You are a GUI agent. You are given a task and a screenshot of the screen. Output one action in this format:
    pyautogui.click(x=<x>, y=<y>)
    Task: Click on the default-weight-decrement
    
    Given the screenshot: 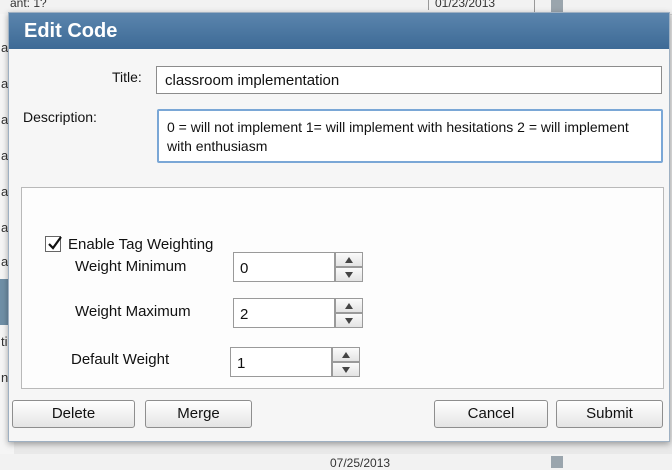 What is the action you would take?
    pyautogui.click(x=346, y=369)
    